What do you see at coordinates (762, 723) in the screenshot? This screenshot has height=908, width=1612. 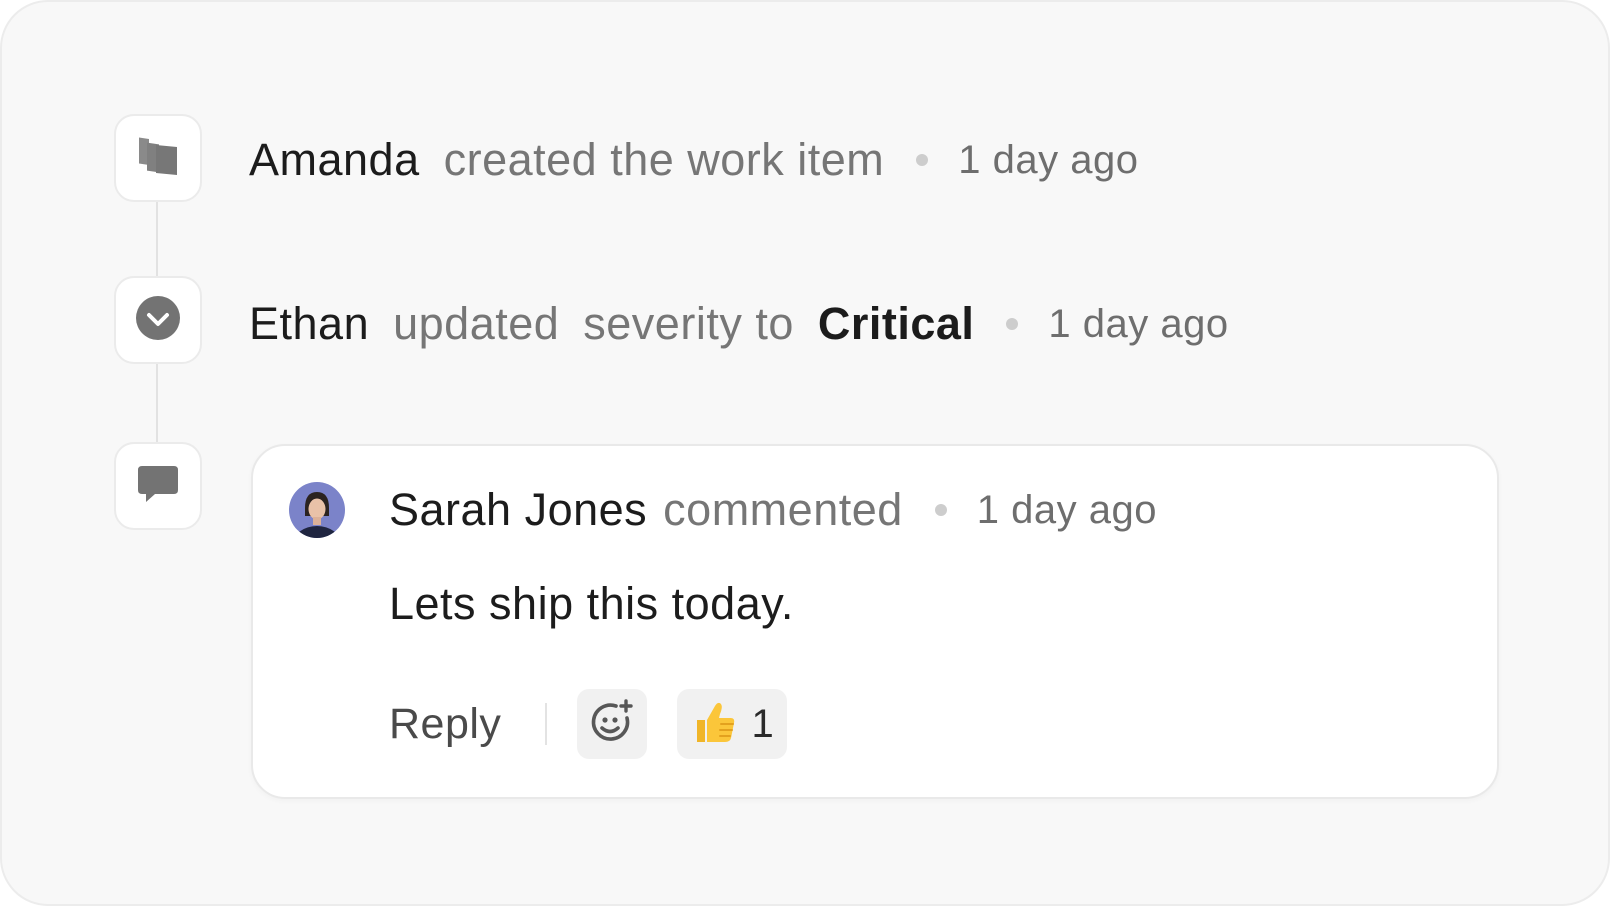 I see `reaction-count: 1` at bounding box center [762, 723].